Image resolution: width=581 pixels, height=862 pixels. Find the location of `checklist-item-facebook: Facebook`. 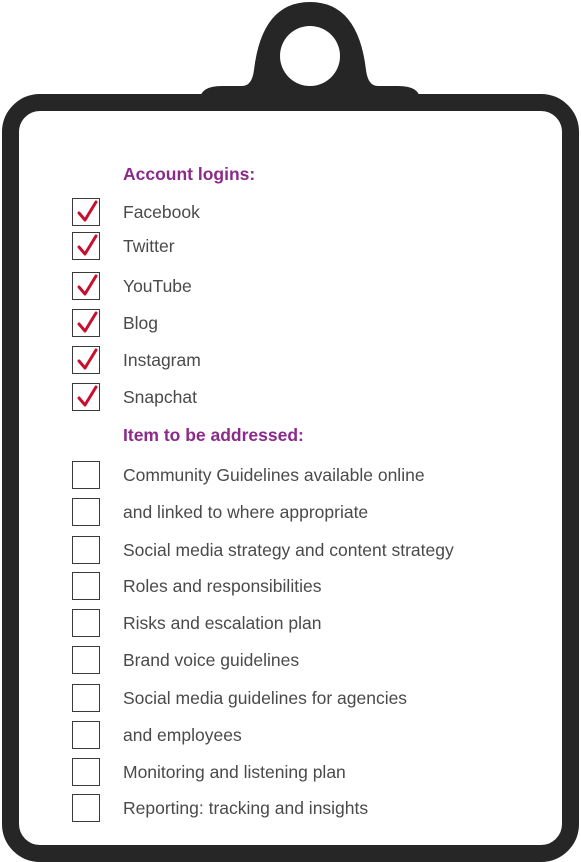

checklist-item-facebook: Facebook is located at coordinates (312, 212).